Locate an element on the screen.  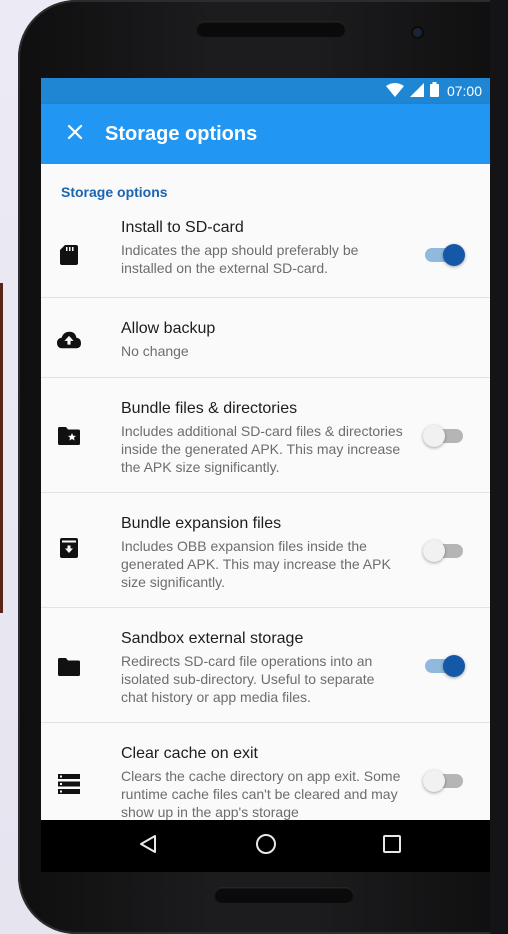
folder-icon is located at coordinates (69, 667).